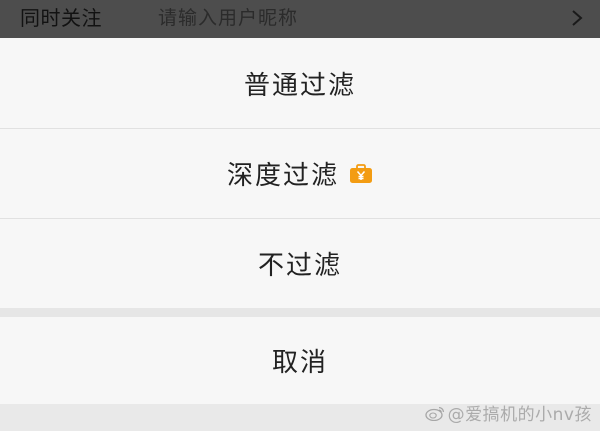  Describe the element at coordinates (282, 176) in the screenshot. I see `deep-filter-label: 深度过滤` at that location.